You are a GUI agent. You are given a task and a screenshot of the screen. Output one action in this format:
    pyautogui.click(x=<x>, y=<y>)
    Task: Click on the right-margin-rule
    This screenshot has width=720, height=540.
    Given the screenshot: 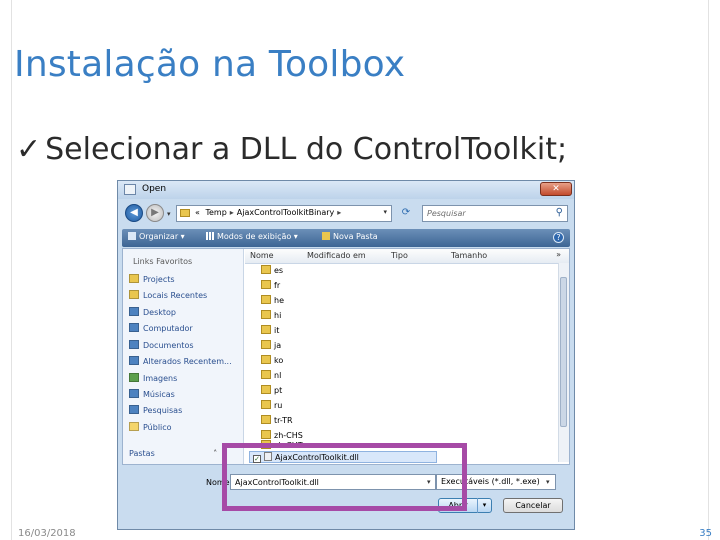 What is the action you would take?
    pyautogui.click(x=708, y=270)
    